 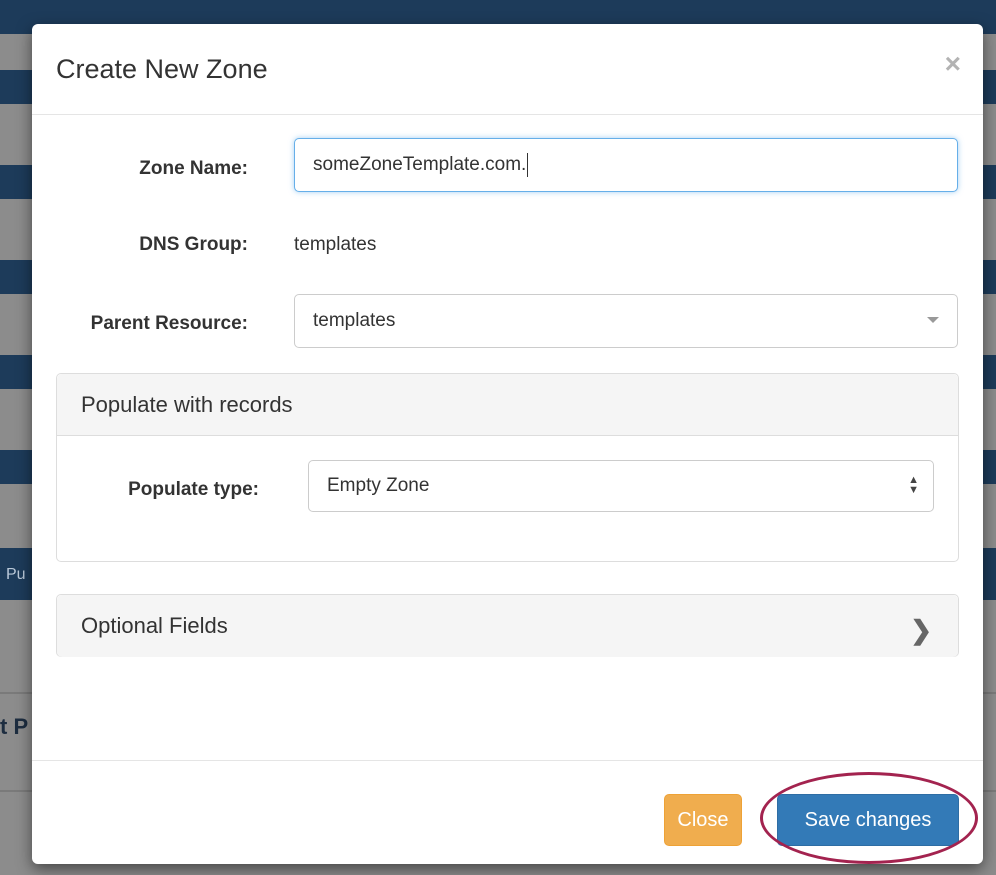 I want to click on save-changes-button: Save changes, so click(x=868, y=820).